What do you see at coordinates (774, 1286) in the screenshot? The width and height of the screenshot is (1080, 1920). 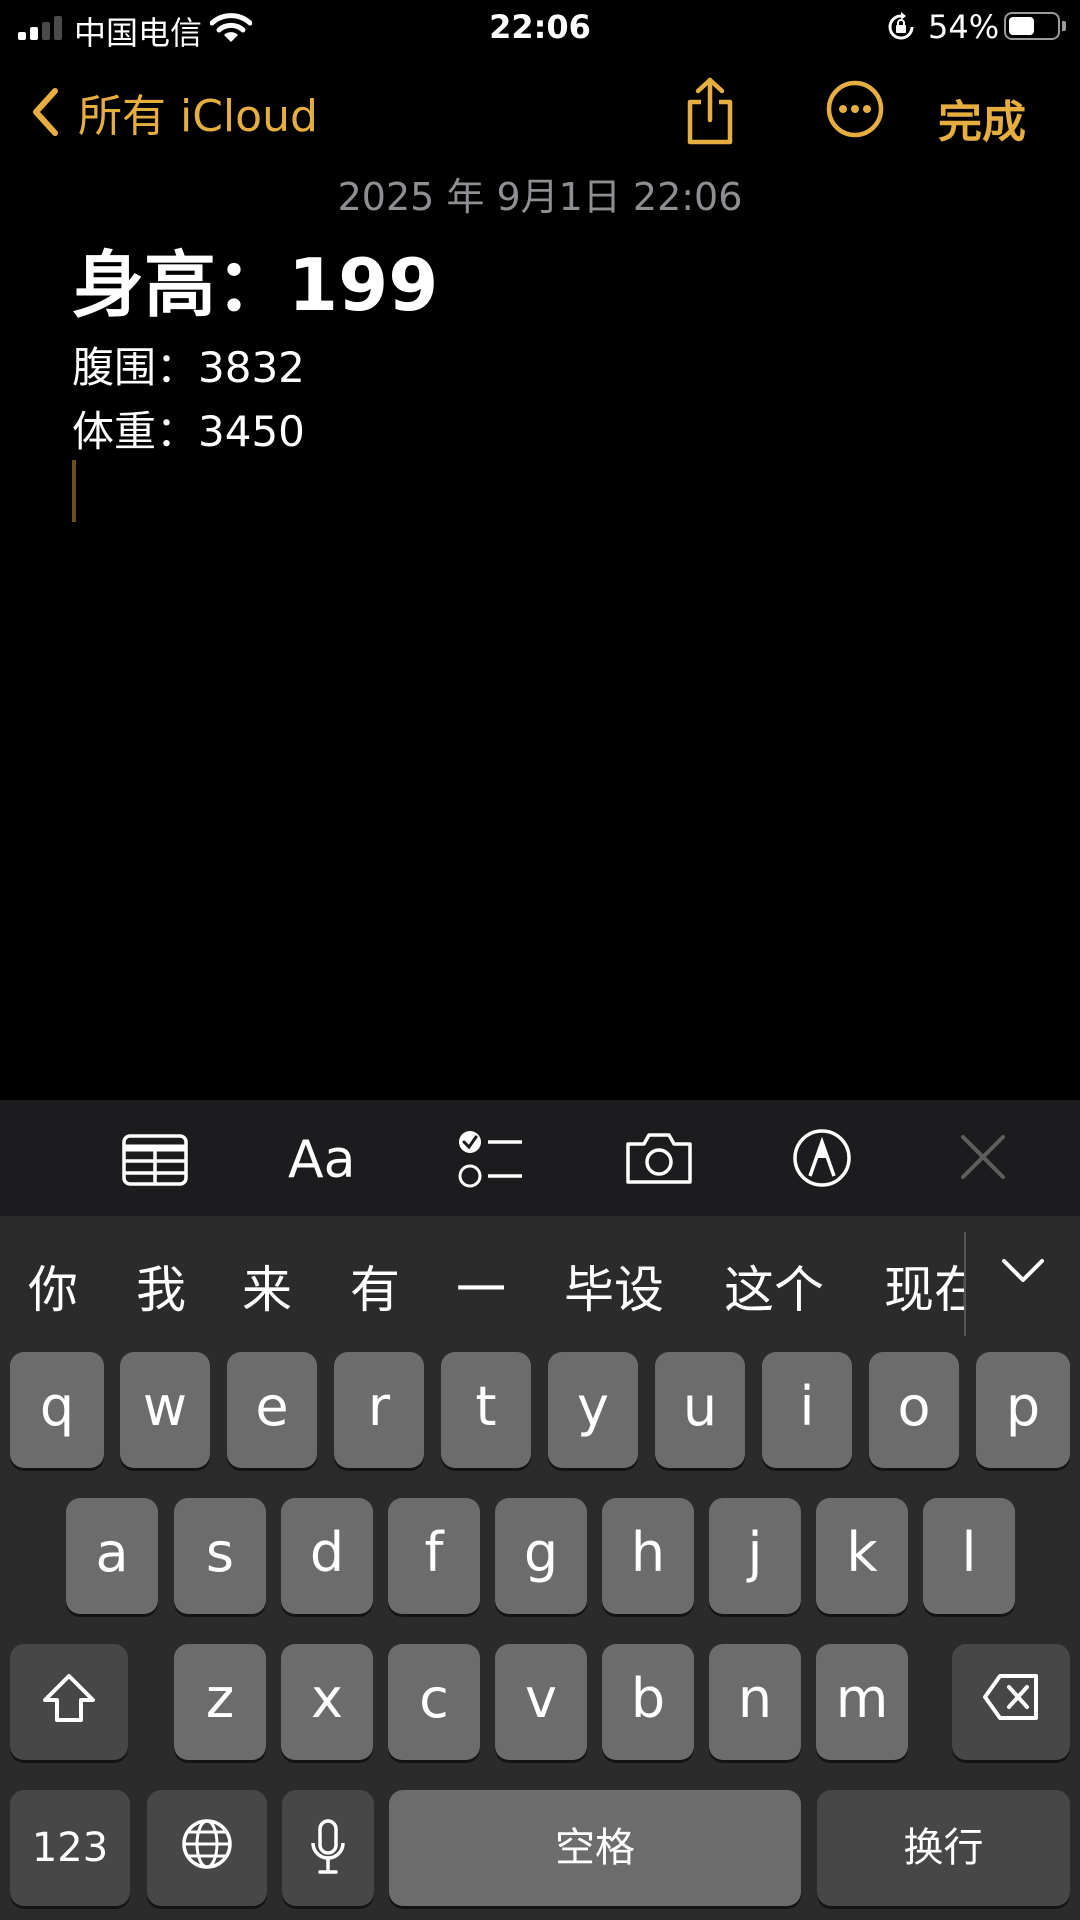 I see `candidate-item: 这个` at bounding box center [774, 1286].